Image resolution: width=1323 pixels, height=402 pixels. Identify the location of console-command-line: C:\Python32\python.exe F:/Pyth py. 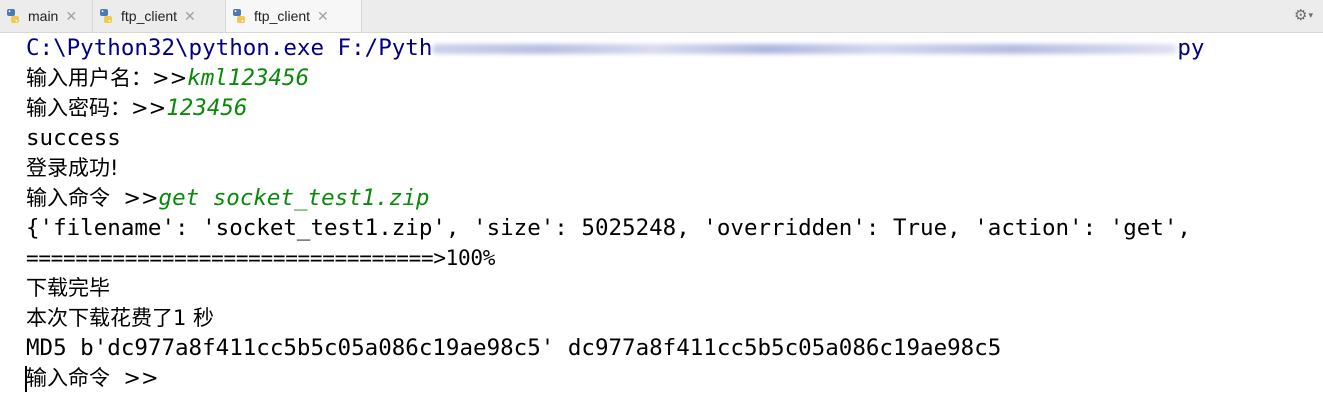
(615, 48).